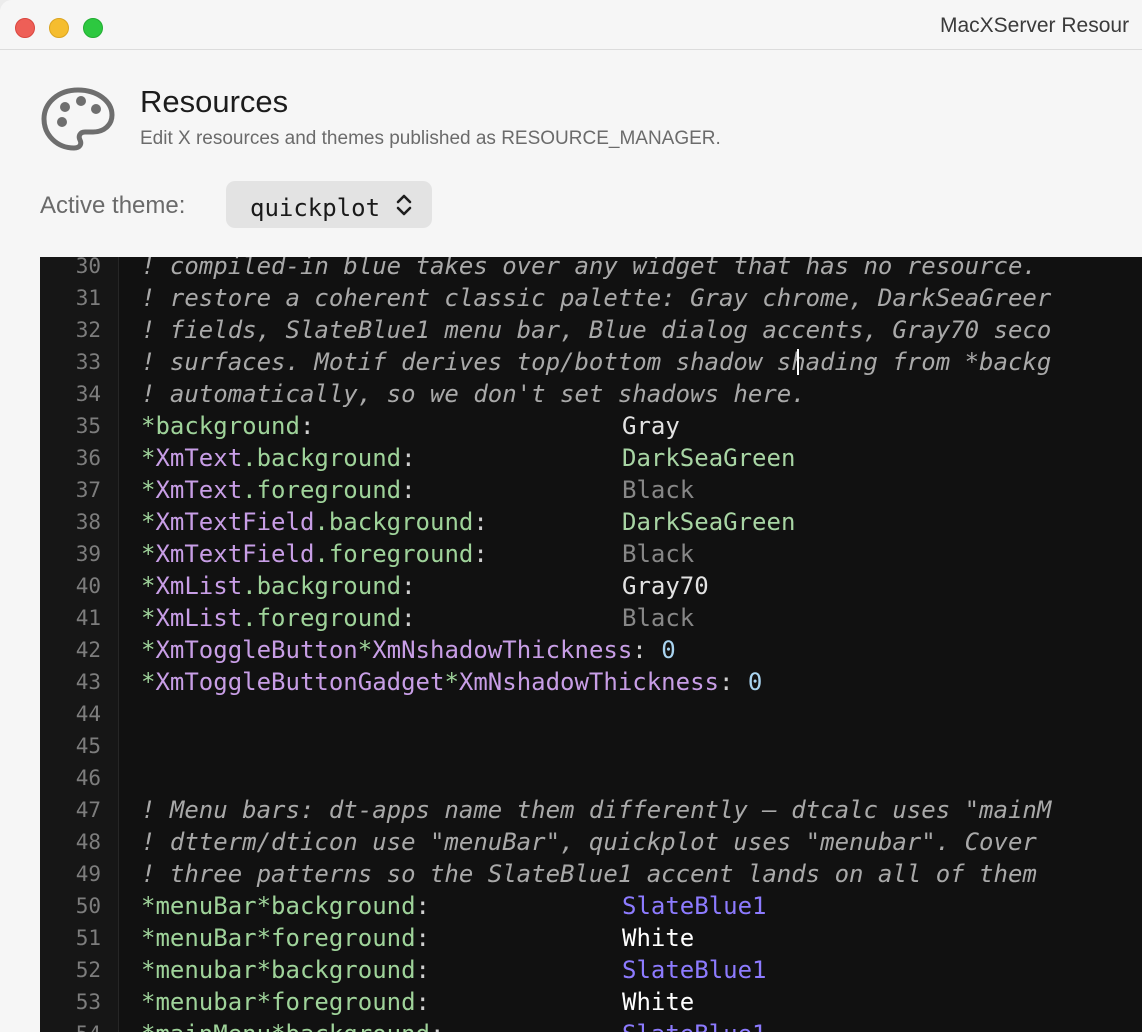 This screenshot has height=1032, width=1142. Describe the element at coordinates (88, 810) in the screenshot. I see `line-number: 47` at that location.